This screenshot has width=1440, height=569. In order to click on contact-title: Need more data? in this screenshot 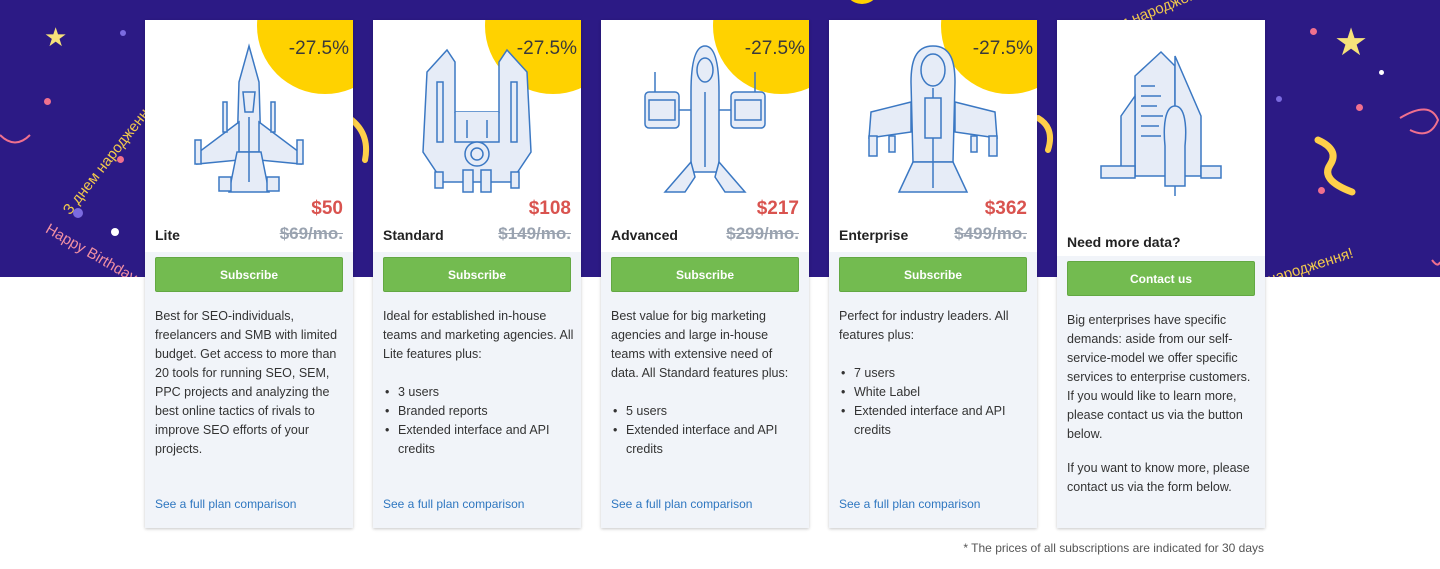, I will do `click(1124, 242)`.